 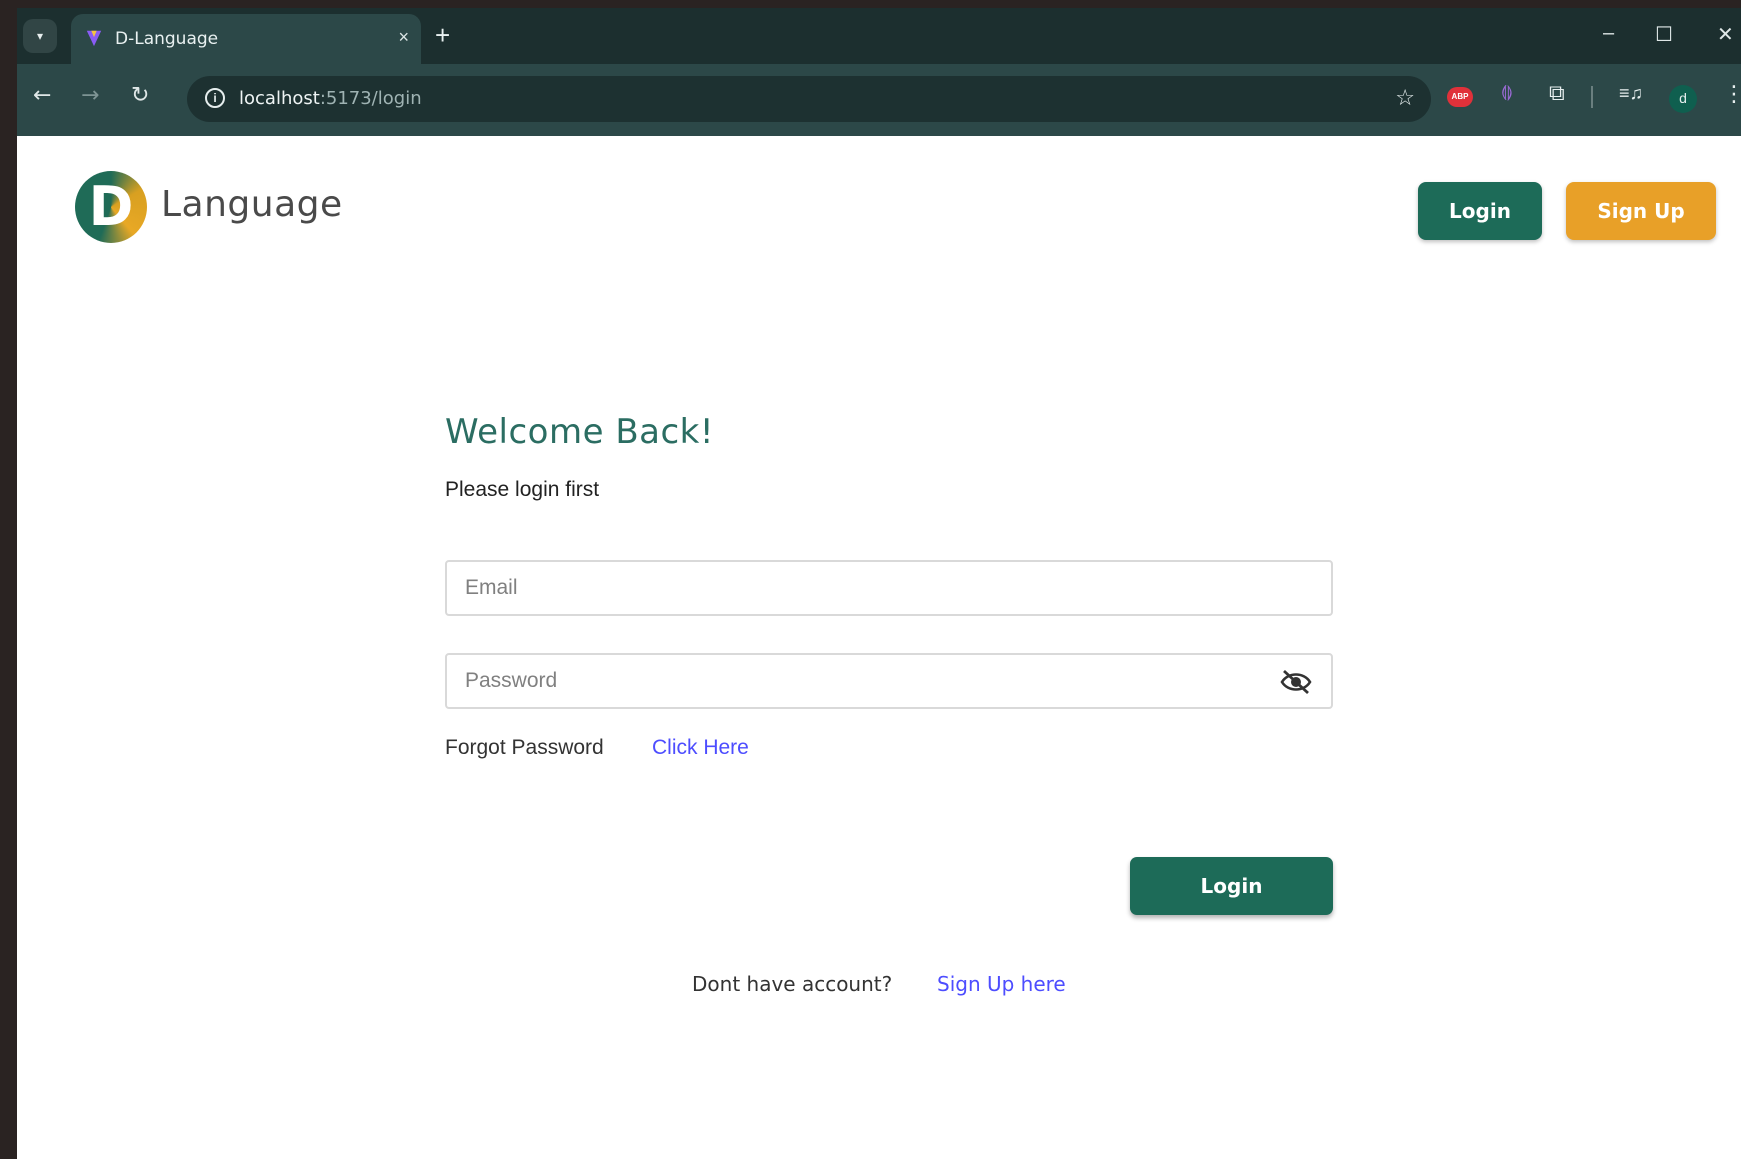 I want to click on no-account-text: Dont have account?, so click(x=792, y=984).